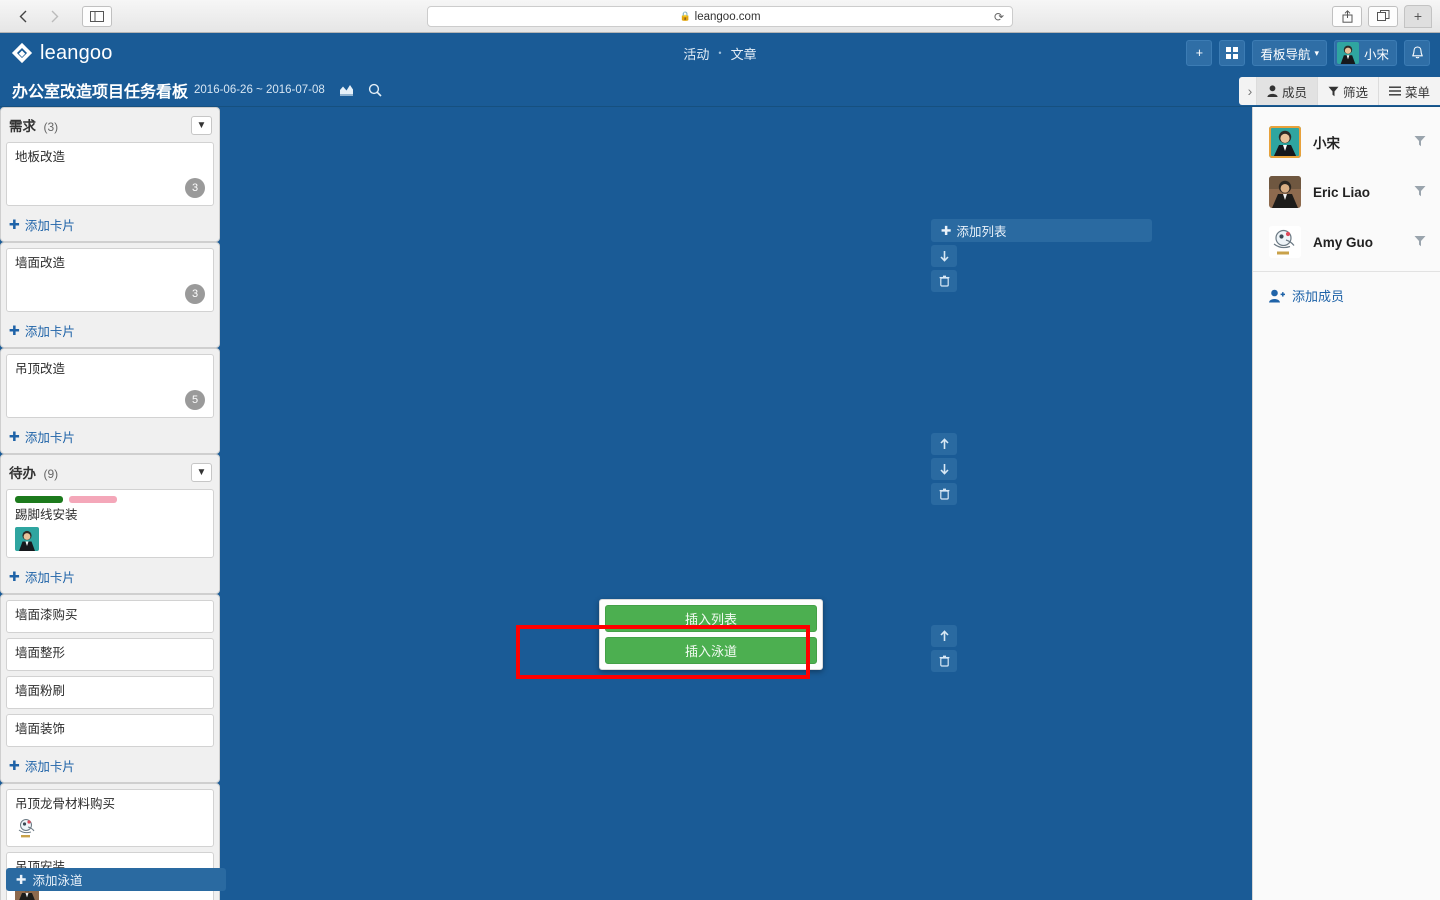 This screenshot has width=1440, height=900. I want to click on member-name: Eric Liao, so click(1342, 192).